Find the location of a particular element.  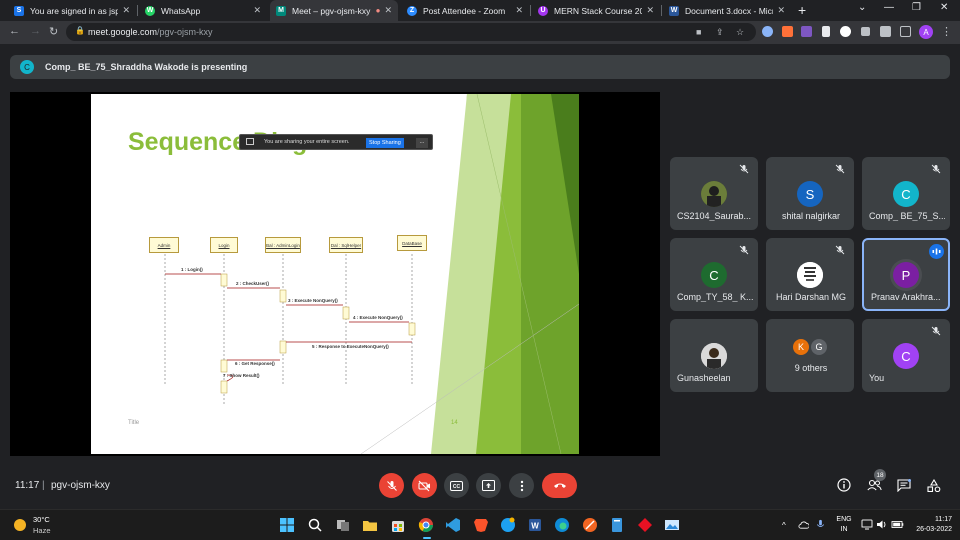

chat-button is located at coordinates (904, 485).